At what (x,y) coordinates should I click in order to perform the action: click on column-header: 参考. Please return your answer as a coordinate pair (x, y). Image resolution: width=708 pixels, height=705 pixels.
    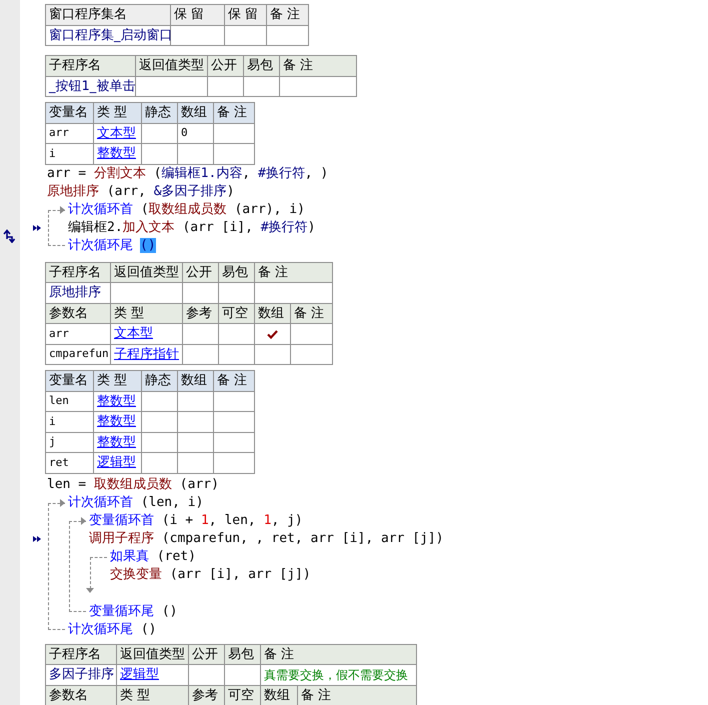
    Looking at the image, I should click on (207, 695).